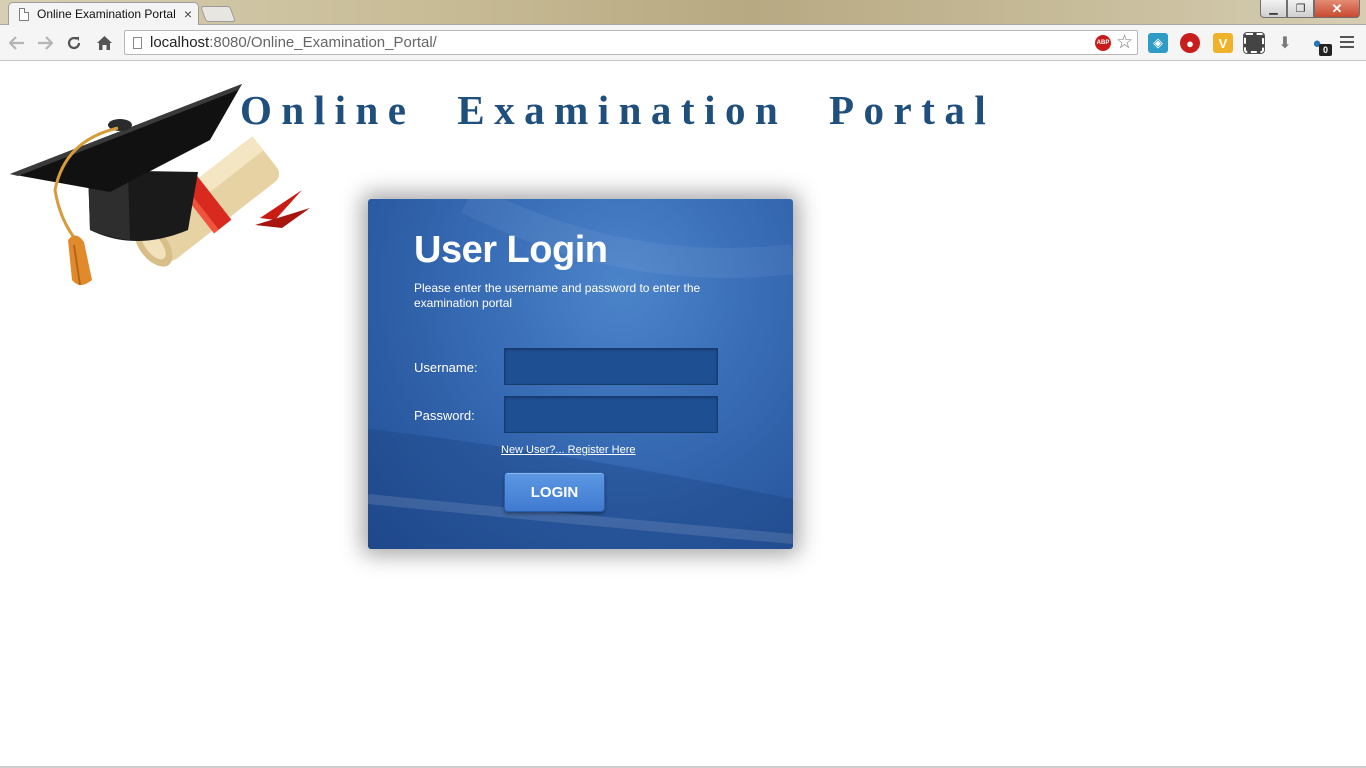 The image size is (1366, 768). I want to click on bookmark-star-icon: ☆, so click(1124, 42).